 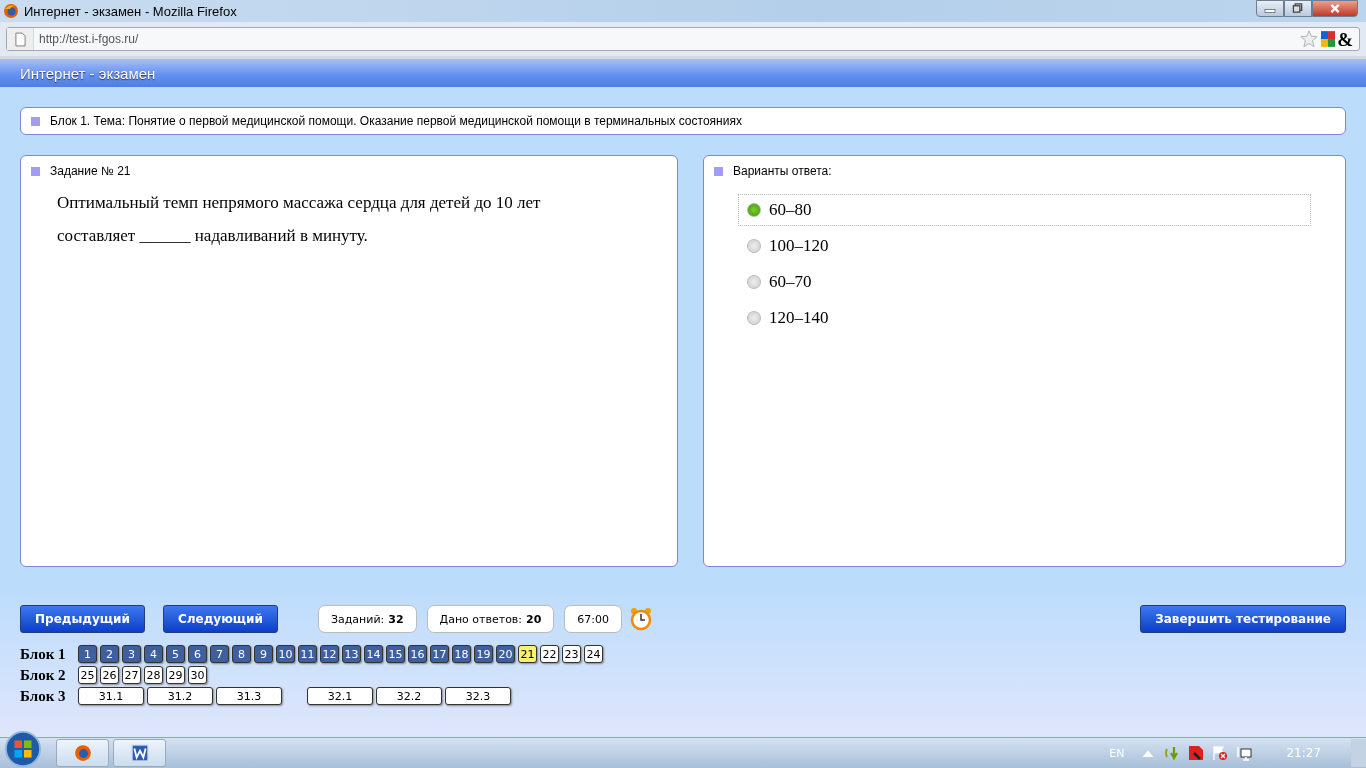 I want to click on question-number-button: 31.3, so click(x=249, y=696).